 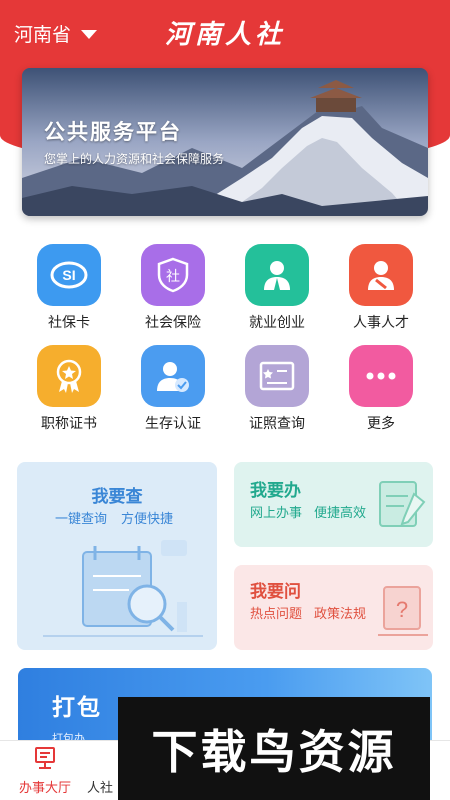 I want to click on ask-card-subtitle-1: 热点问题, so click(x=276, y=614).